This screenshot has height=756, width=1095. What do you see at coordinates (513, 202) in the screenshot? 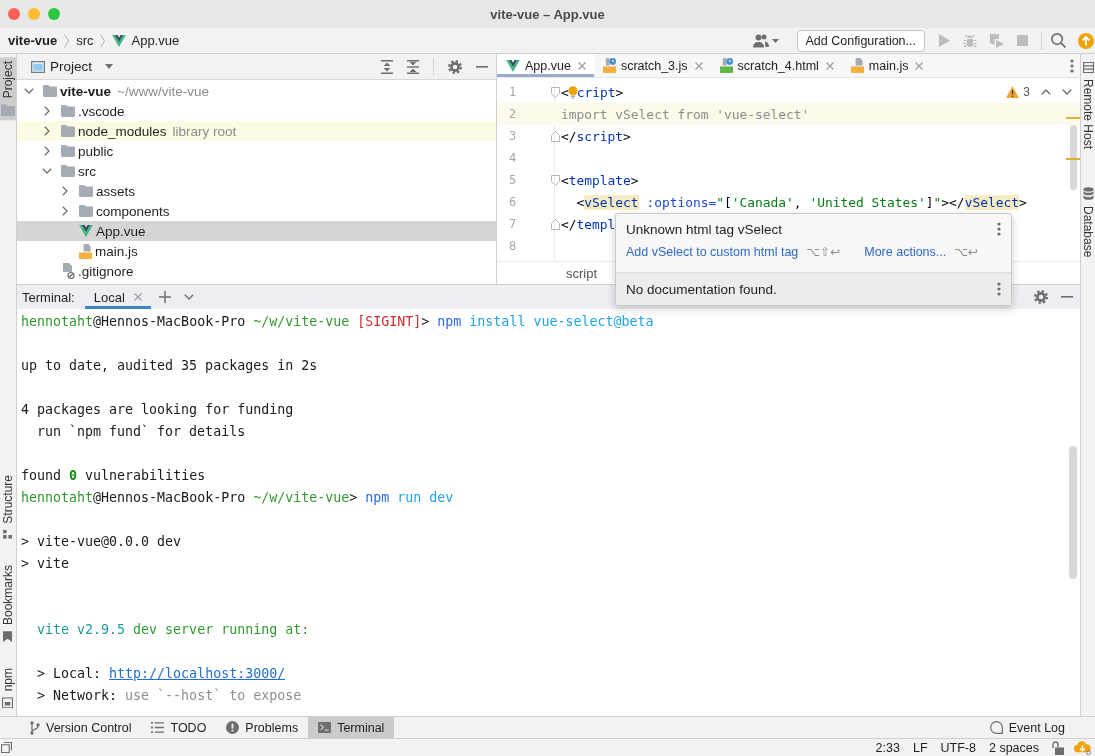
I see `line-number: 6` at bounding box center [513, 202].